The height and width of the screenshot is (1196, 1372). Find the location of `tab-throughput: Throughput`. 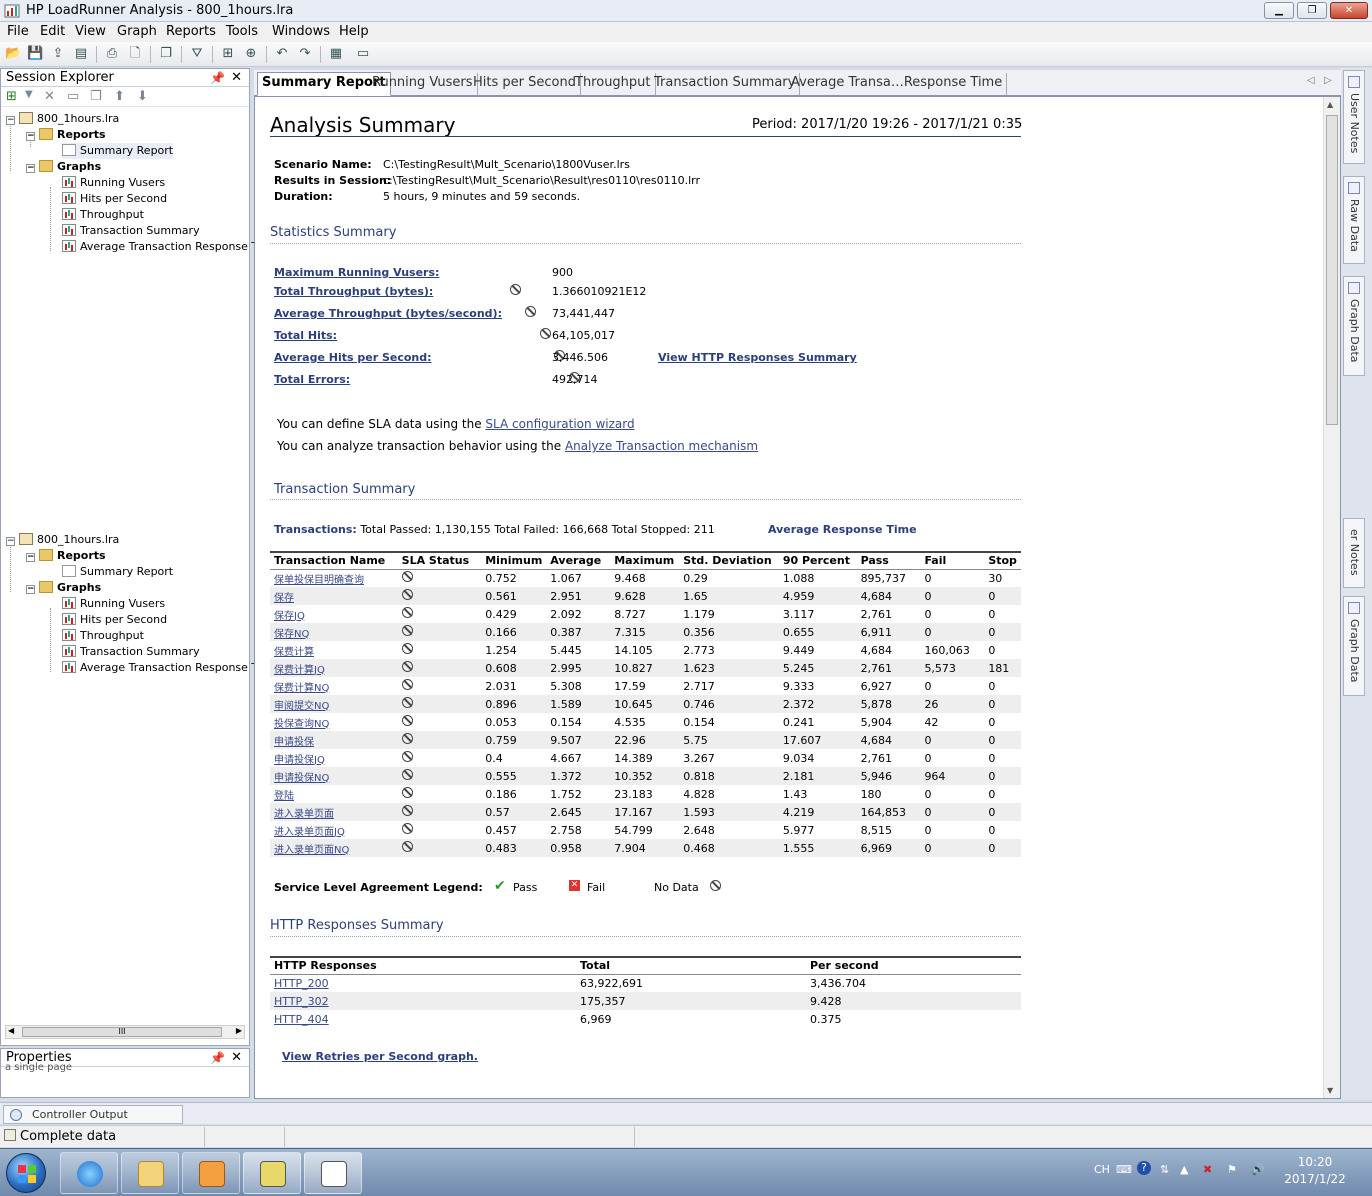

tab-throughput: Throughput is located at coordinates (613, 84).